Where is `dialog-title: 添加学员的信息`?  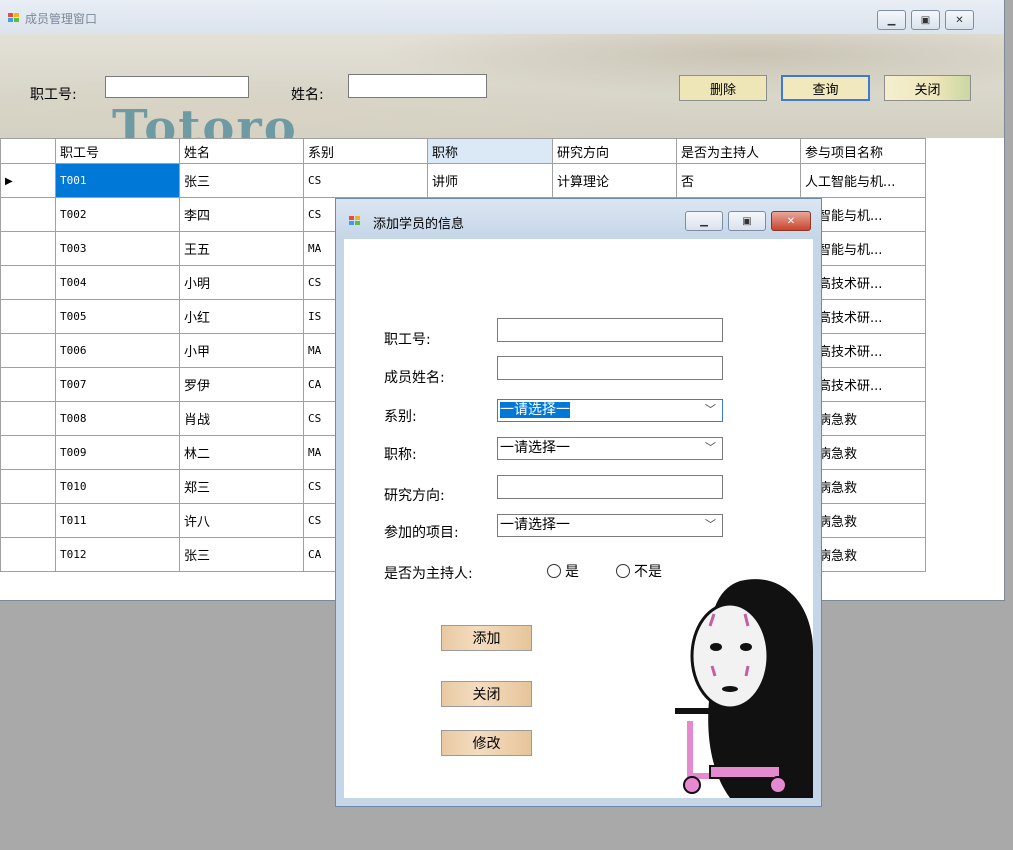
dialog-title: 添加学员的信息 is located at coordinates (419, 224).